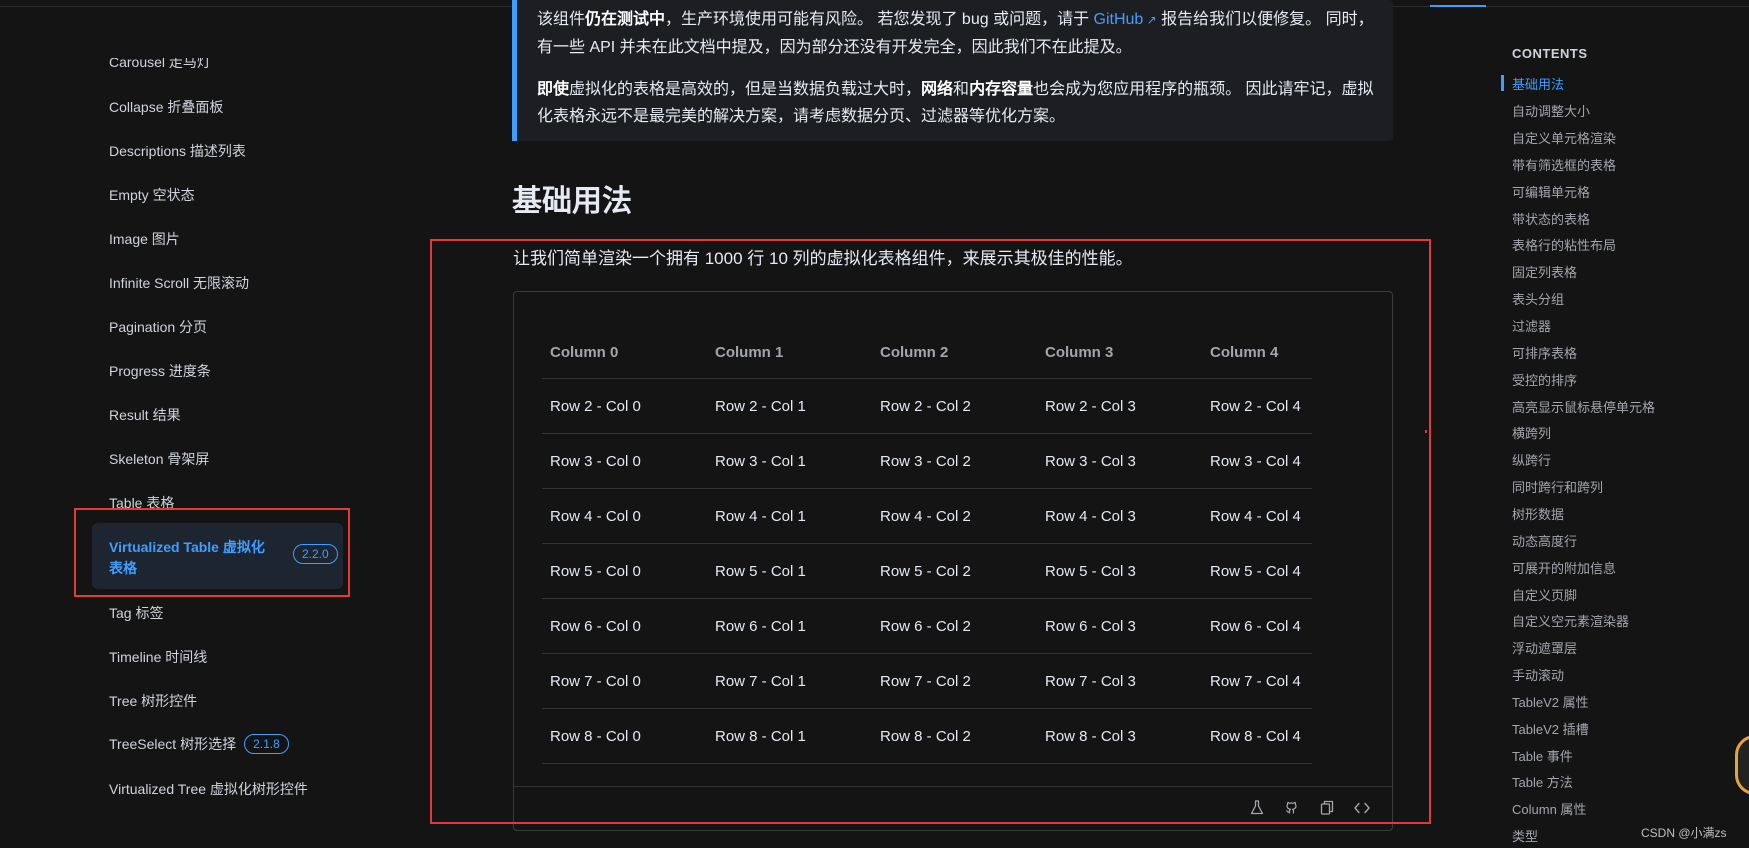 The image size is (1749, 848). I want to click on sidebar-item-progress: Progress 进度条, so click(160, 371).